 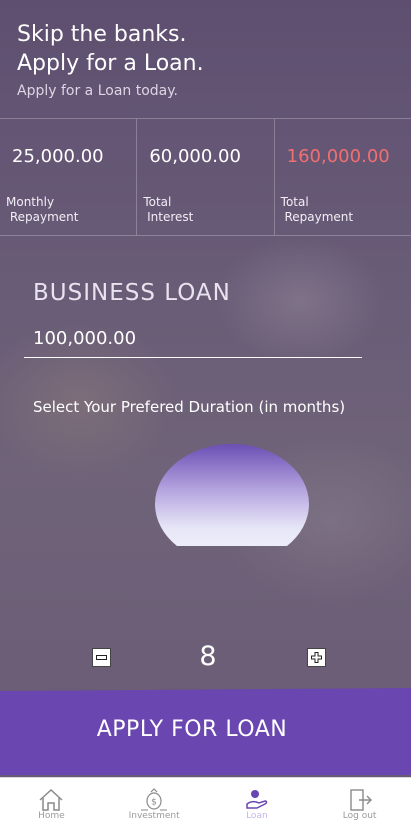 I want to click on apply-button-label: APPLY FOR LOAN, so click(x=192, y=729).